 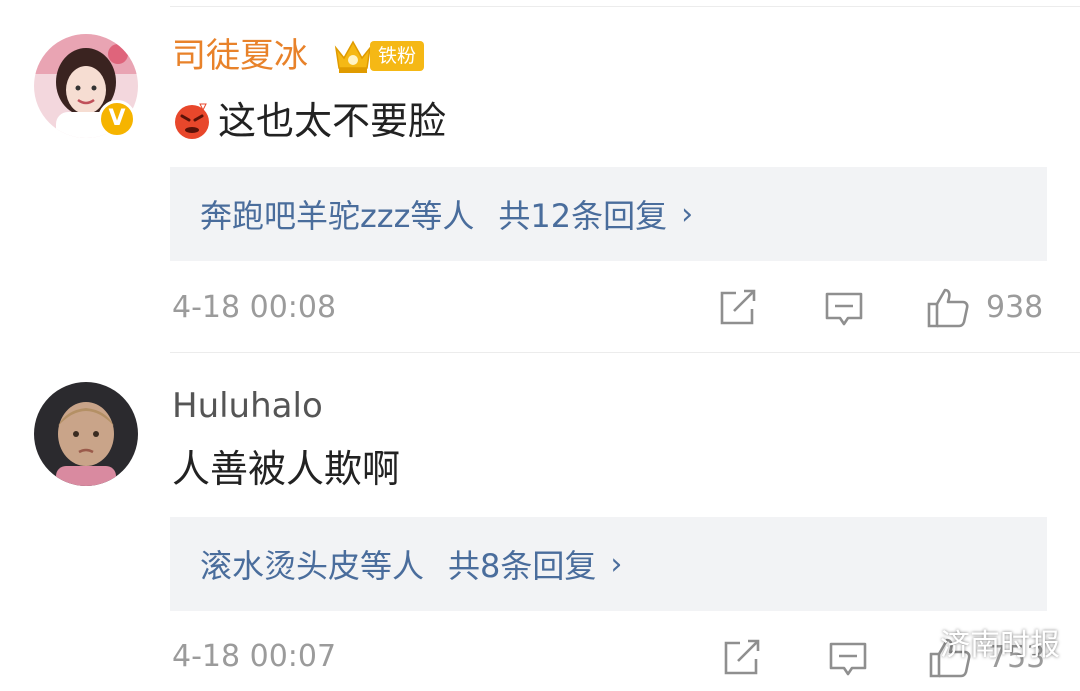 What do you see at coordinates (915, 642) in the screenshot?
I see `wechat-icon` at bounding box center [915, 642].